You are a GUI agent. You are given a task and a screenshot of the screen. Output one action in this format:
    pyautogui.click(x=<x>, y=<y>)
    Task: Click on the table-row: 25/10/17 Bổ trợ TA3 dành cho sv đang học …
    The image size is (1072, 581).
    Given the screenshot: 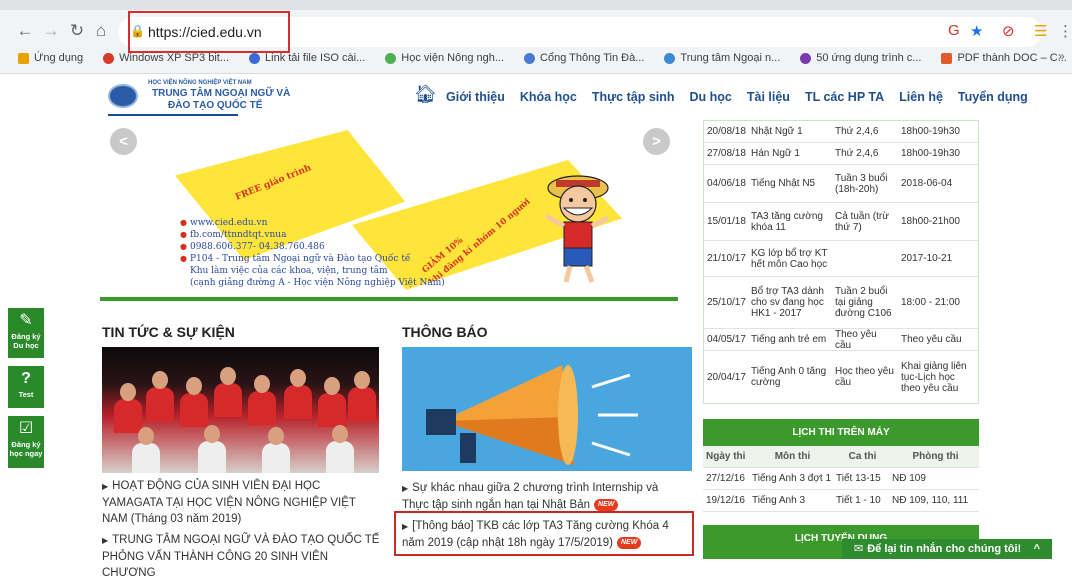 What is the action you would take?
    pyautogui.click(x=841, y=303)
    